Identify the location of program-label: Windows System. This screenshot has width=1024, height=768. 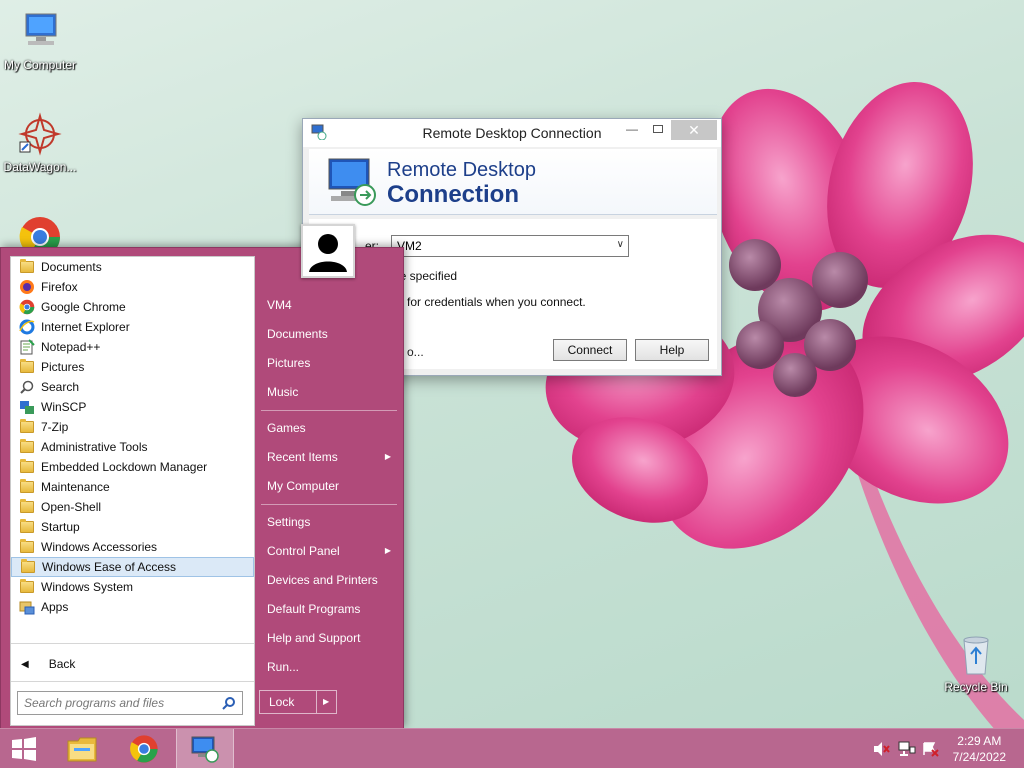
(87, 587).